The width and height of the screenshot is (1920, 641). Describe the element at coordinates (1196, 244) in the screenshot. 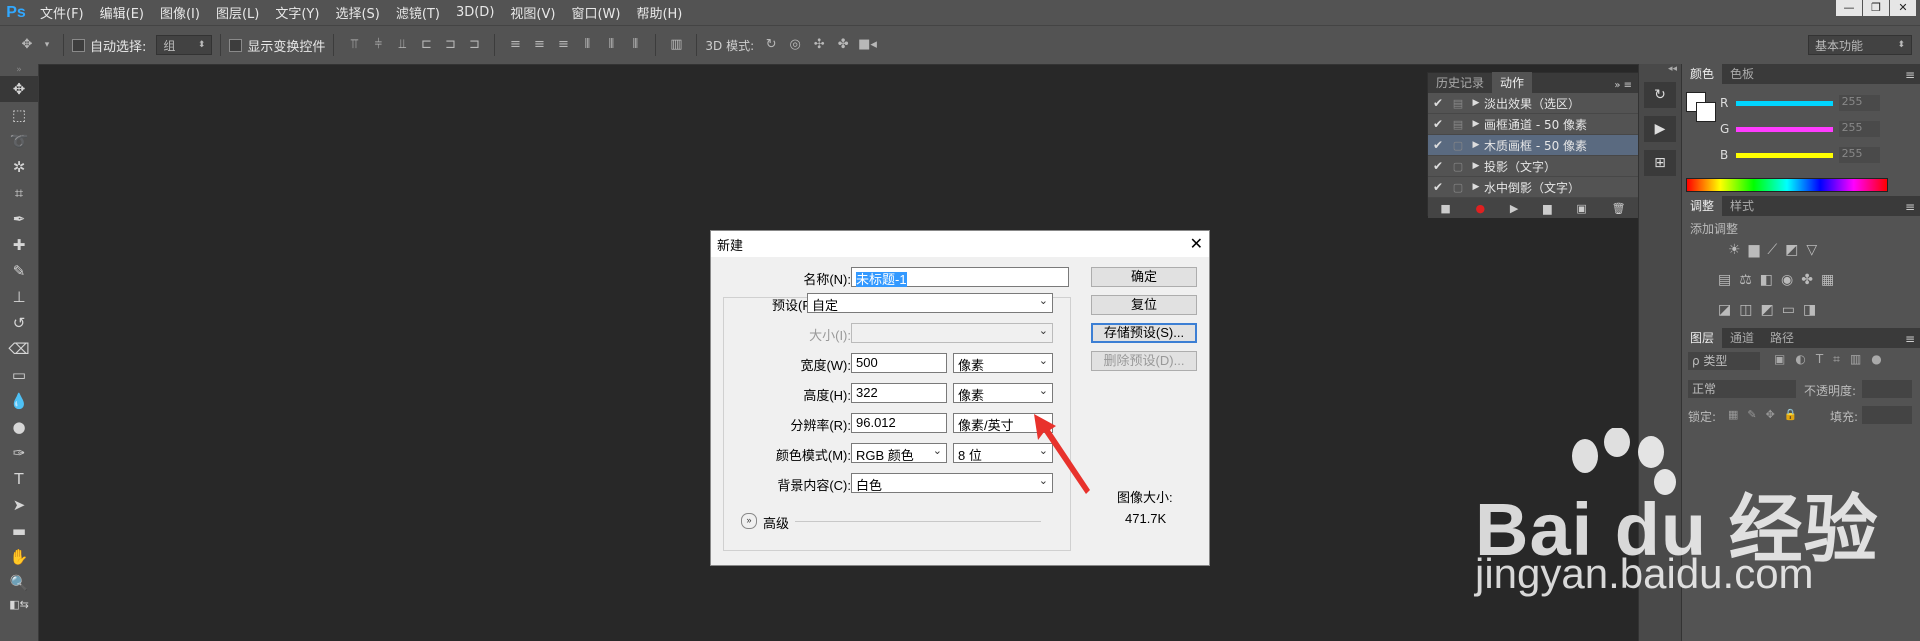

I see `close-icon: ✕` at that location.